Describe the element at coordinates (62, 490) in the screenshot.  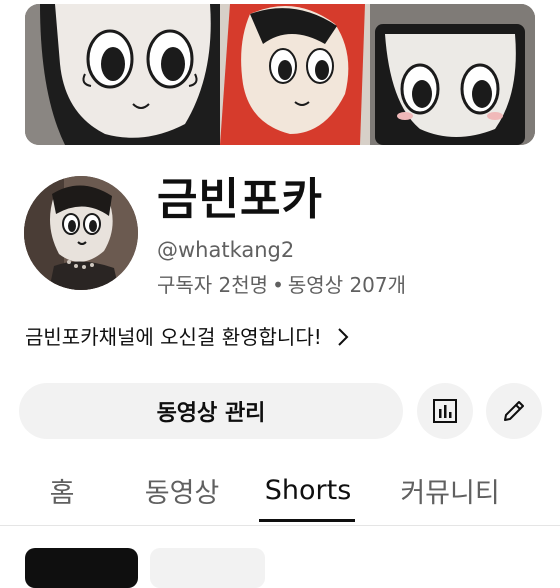
I see `tab-home: 홈` at that location.